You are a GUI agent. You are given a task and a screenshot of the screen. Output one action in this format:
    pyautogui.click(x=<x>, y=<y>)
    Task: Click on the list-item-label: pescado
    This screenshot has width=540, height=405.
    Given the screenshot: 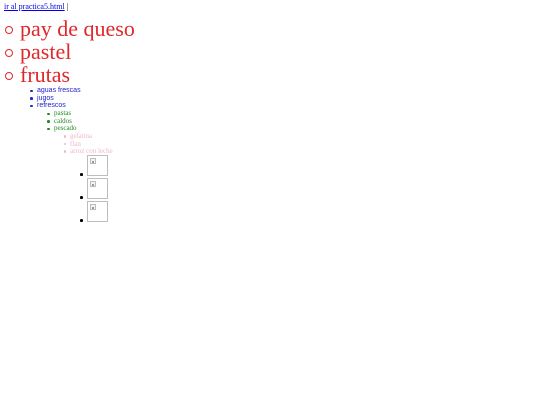 What is the action you would take?
    pyautogui.click(x=65, y=128)
    